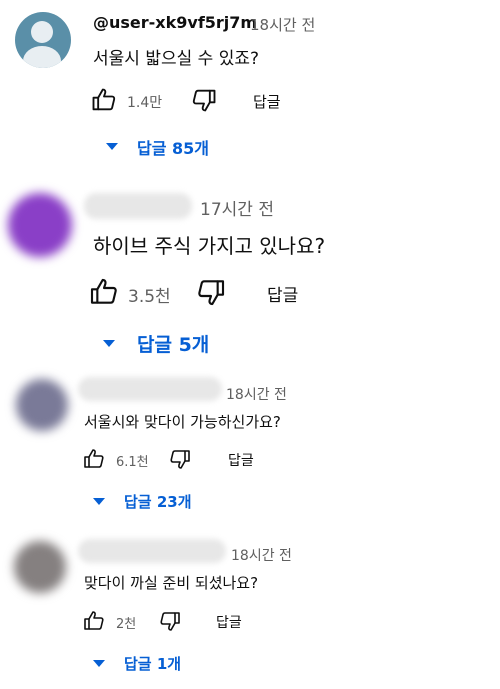 The image size is (500, 689). What do you see at coordinates (173, 147) in the screenshot?
I see `view-replies-button: 답글 85개` at bounding box center [173, 147].